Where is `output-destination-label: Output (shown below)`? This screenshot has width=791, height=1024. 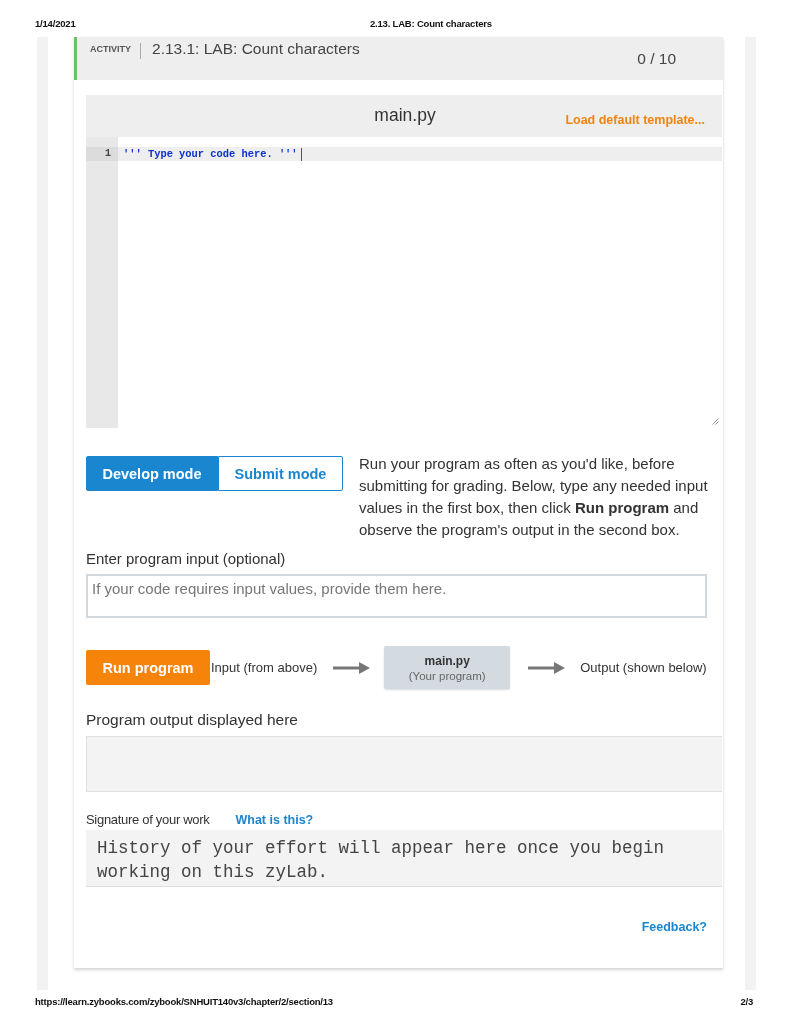 output-destination-label: Output (shown below) is located at coordinates (643, 667).